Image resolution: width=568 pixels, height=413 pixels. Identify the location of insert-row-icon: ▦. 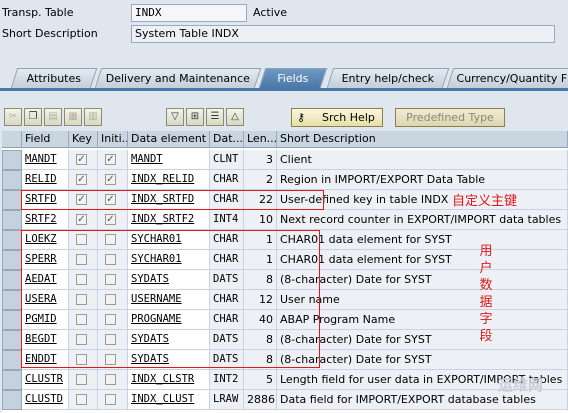
(73, 117).